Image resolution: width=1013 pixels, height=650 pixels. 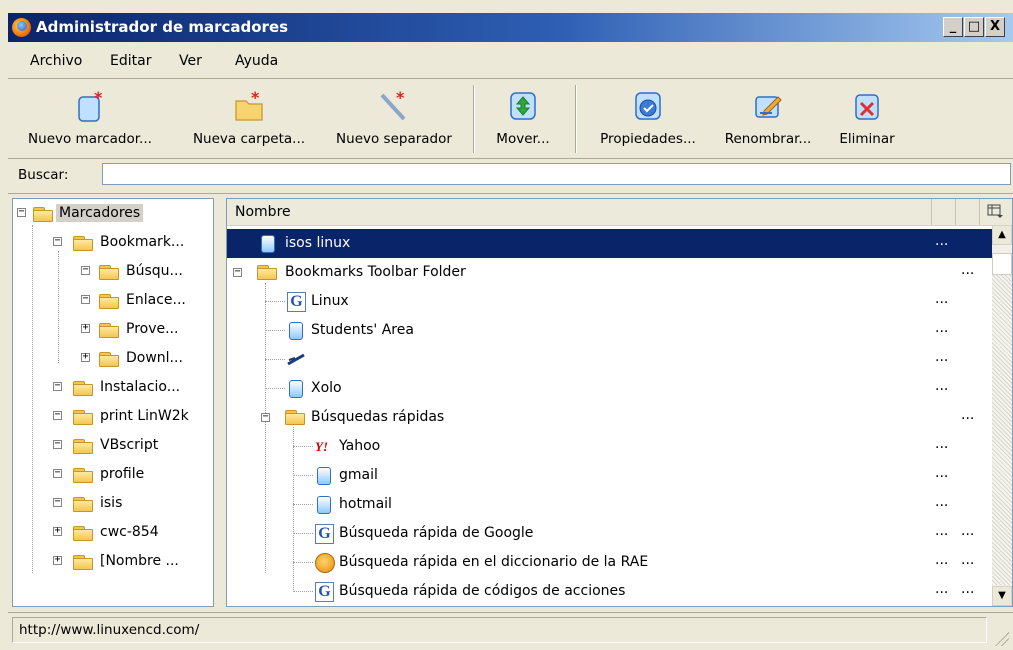 What do you see at coordinates (867, 118) in the screenshot?
I see `delete-button: Eliminar` at bounding box center [867, 118].